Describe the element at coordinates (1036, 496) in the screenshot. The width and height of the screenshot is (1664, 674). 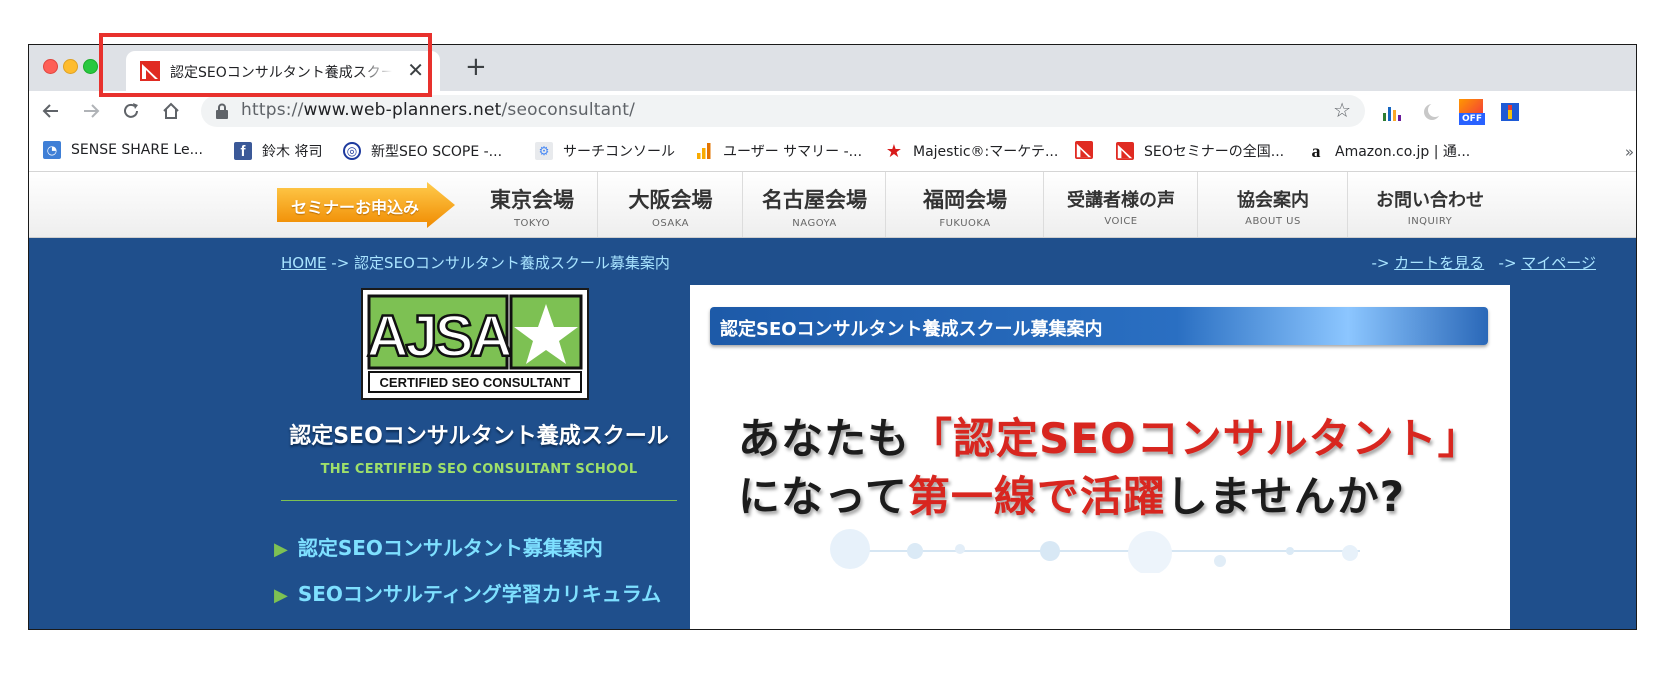
I see `hero-highlight: 第一線で活躍` at that location.